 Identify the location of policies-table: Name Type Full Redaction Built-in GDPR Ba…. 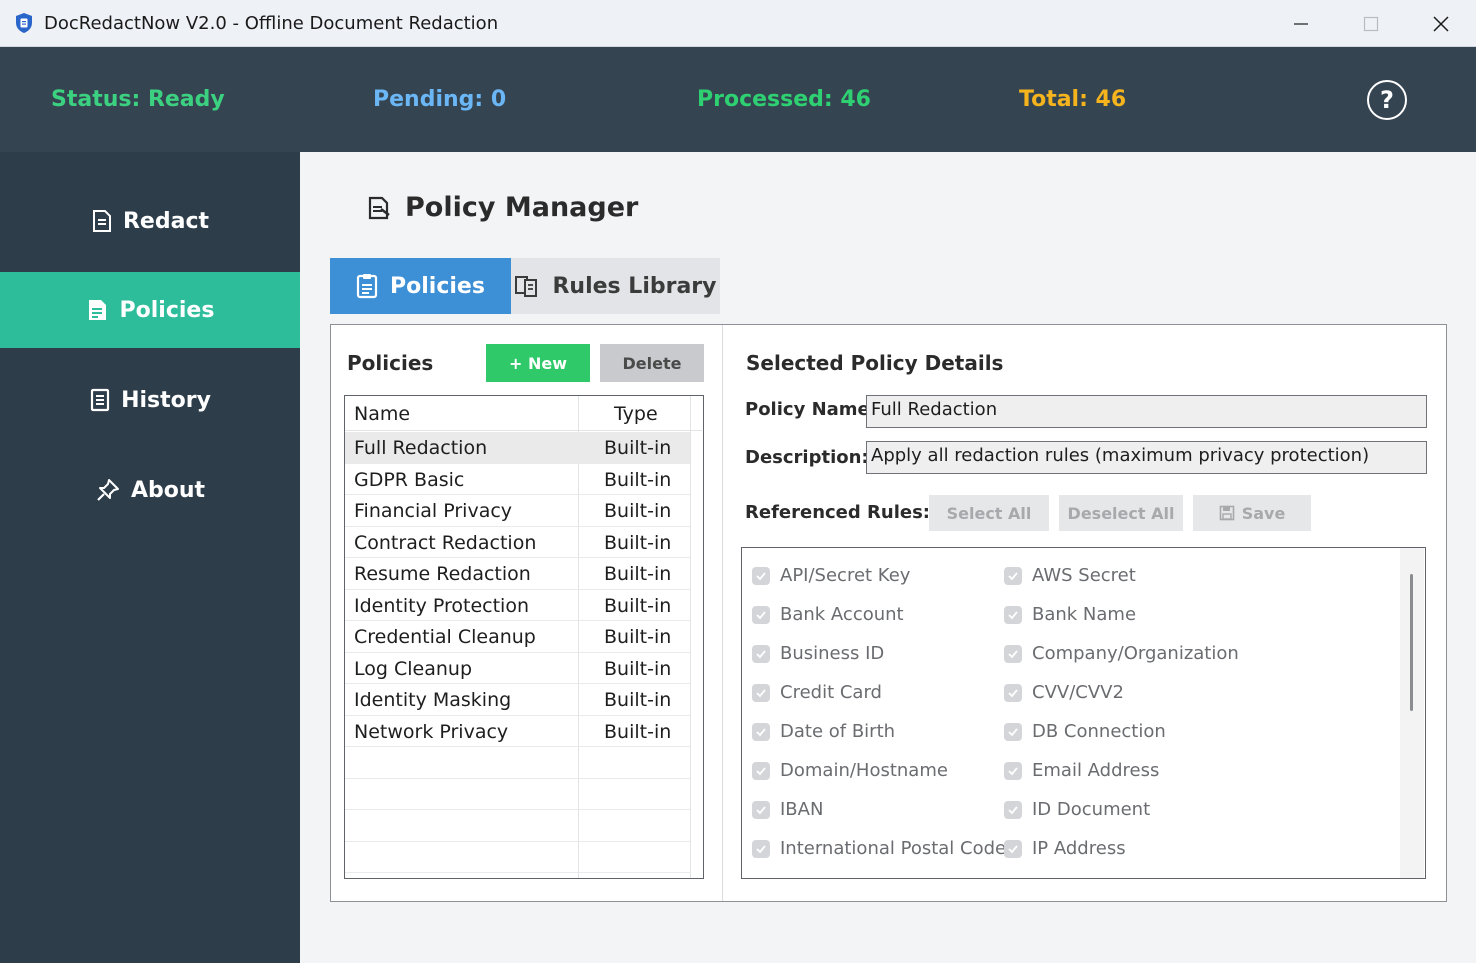
(524, 637).